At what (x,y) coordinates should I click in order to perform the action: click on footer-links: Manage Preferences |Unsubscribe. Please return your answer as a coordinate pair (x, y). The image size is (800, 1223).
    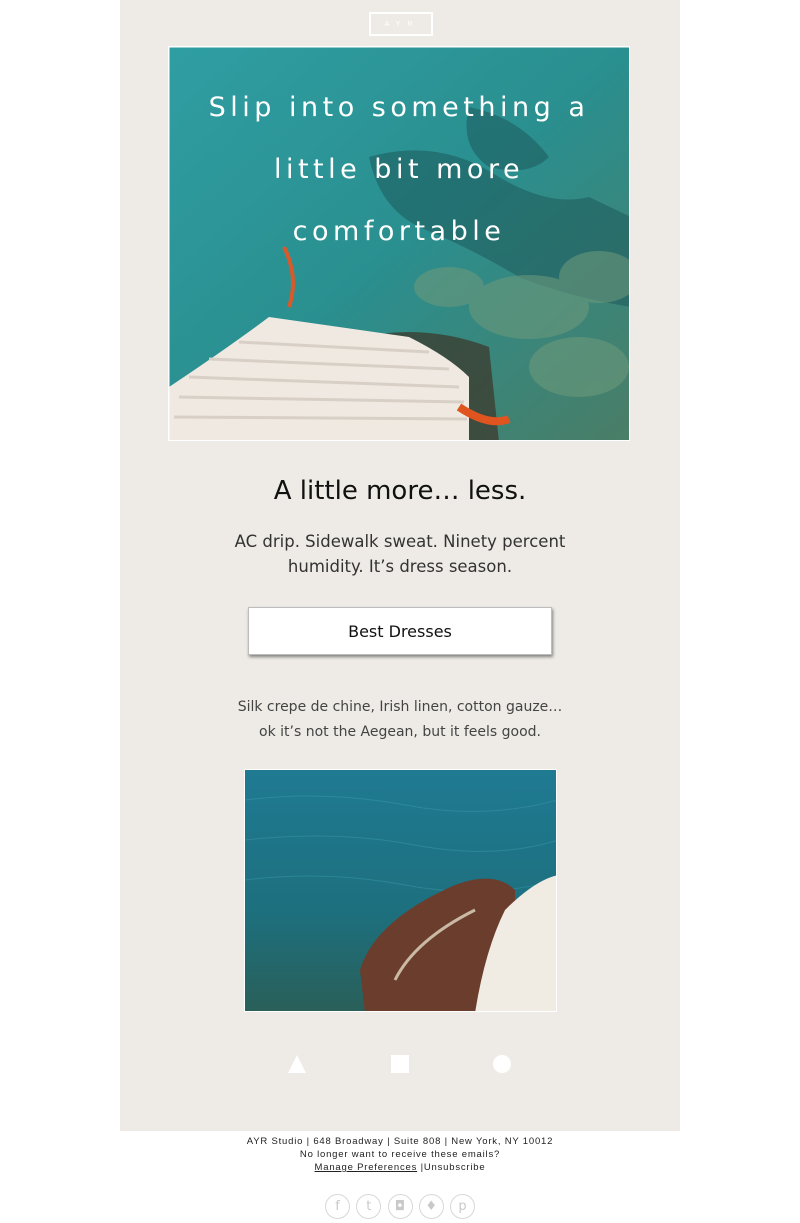
    Looking at the image, I should click on (400, 1167).